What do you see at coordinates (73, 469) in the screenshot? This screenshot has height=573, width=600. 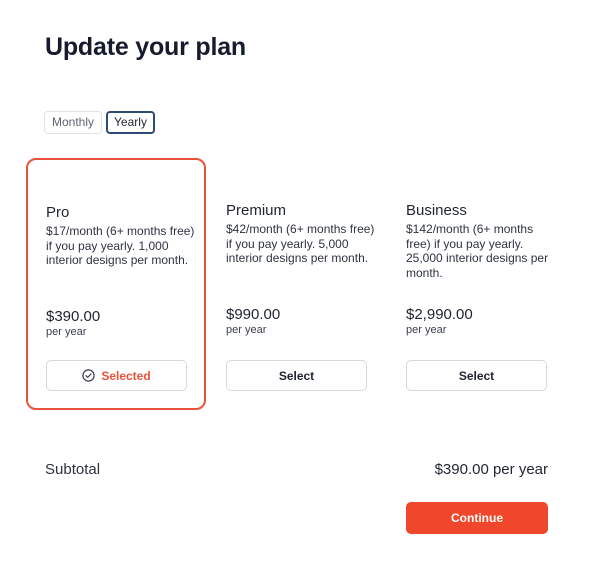 I see `subtotal-label: Subtotal` at bounding box center [73, 469].